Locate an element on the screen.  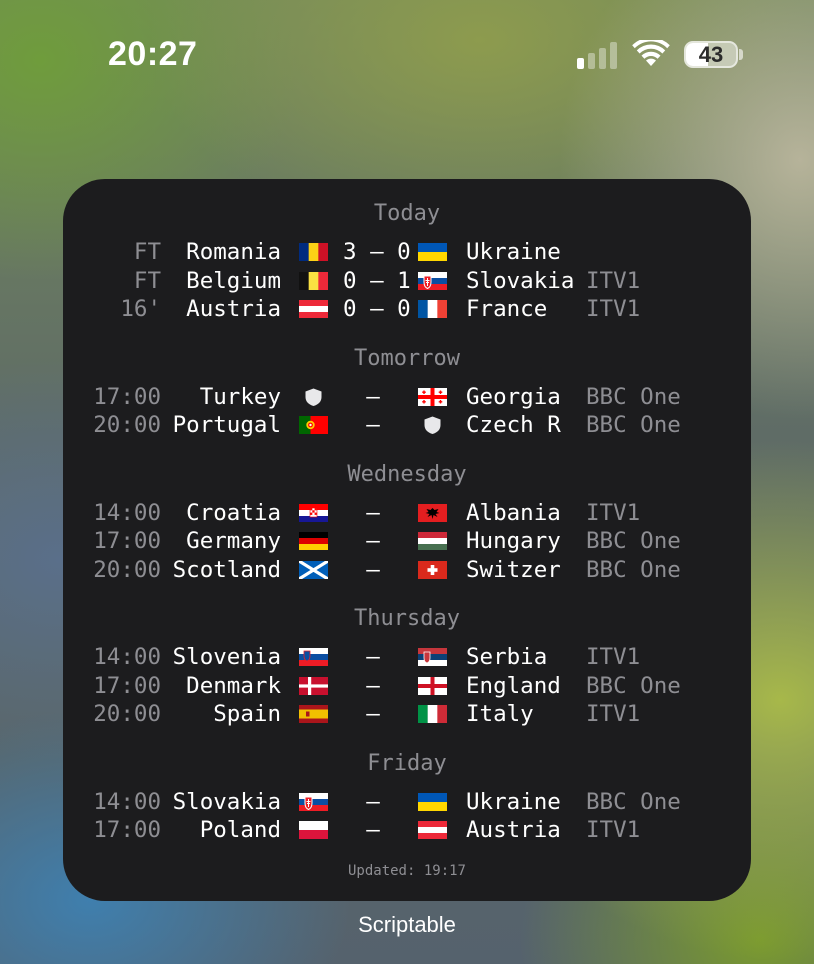
home-team: Portugal is located at coordinates (226, 425).